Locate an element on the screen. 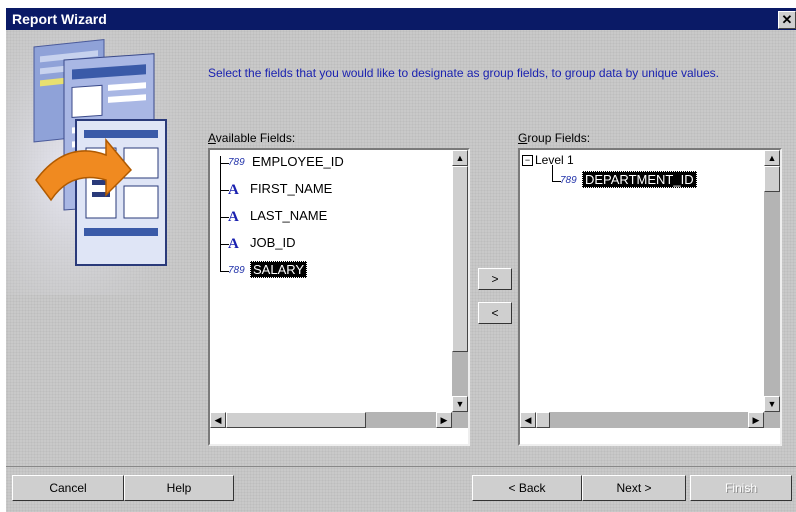 The height and width of the screenshot is (512, 796). group-vertical-scrollbar: ▲ ▼ is located at coordinates (772, 289).